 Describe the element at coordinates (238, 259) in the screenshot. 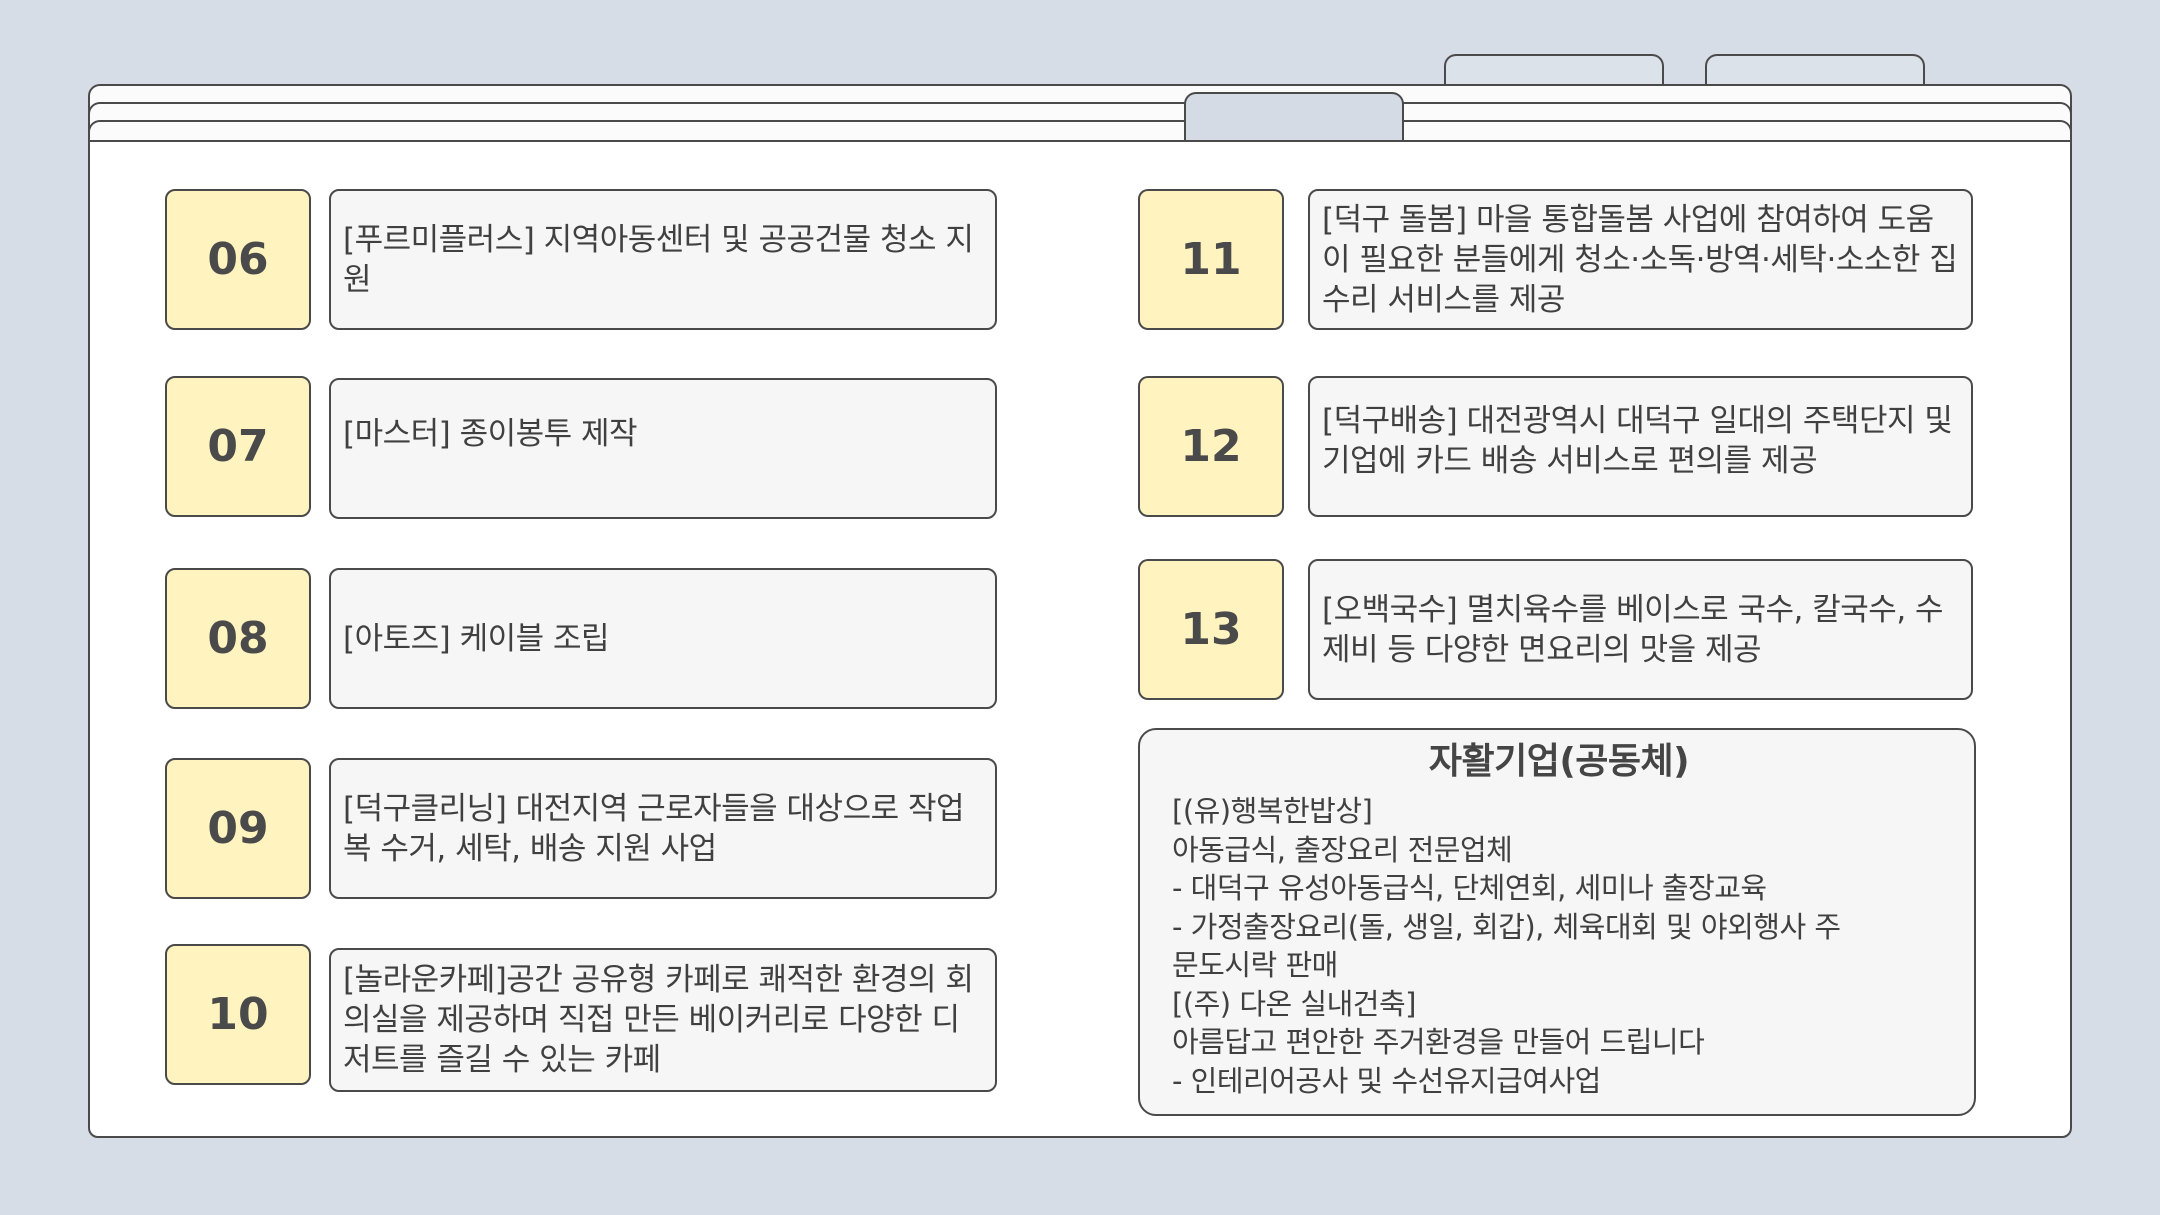

I see `item-number: 06` at that location.